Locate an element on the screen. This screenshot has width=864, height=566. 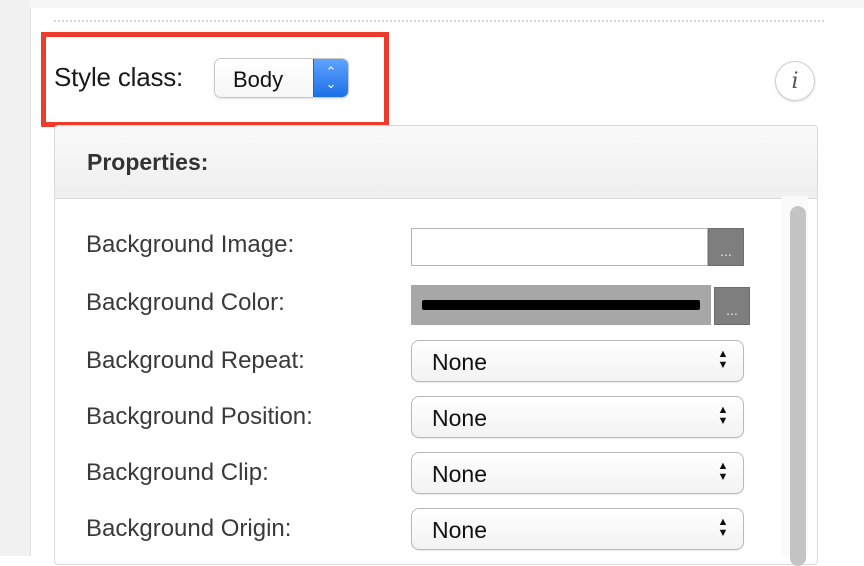
background-clip-select: None ▲ ▼ is located at coordinates (577, 473).